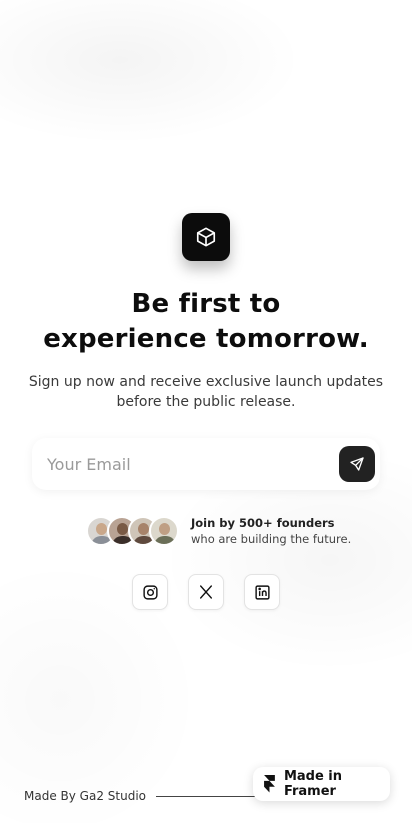 This screenshot has height=823, width=412. I want to click on linkedin-link, so click(262, 592).